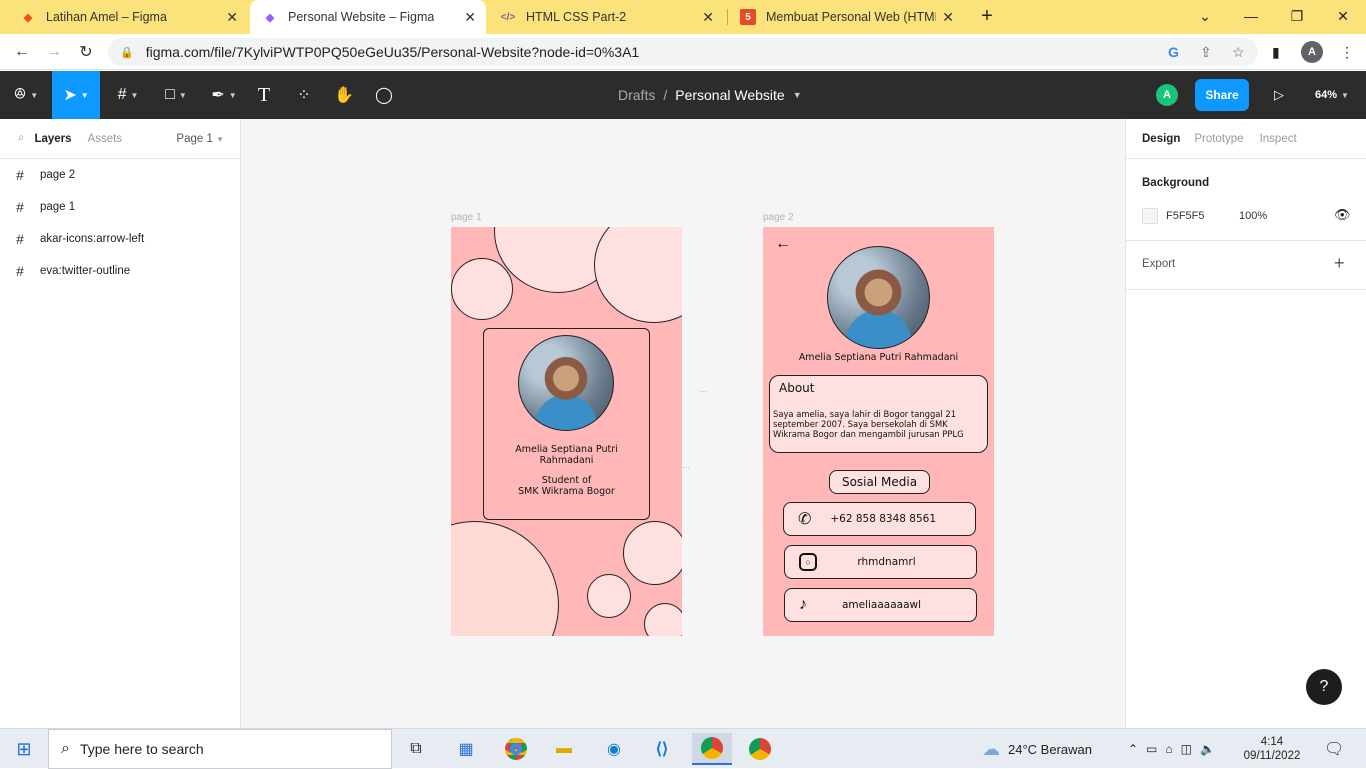 The width and height of the screenshot is (1366, 769). What do you see at coordinates (1037, 749) in the screenshot?
I see `weather-widget: ☁ 24°C Berawan` at bounding box center [1037, 749].